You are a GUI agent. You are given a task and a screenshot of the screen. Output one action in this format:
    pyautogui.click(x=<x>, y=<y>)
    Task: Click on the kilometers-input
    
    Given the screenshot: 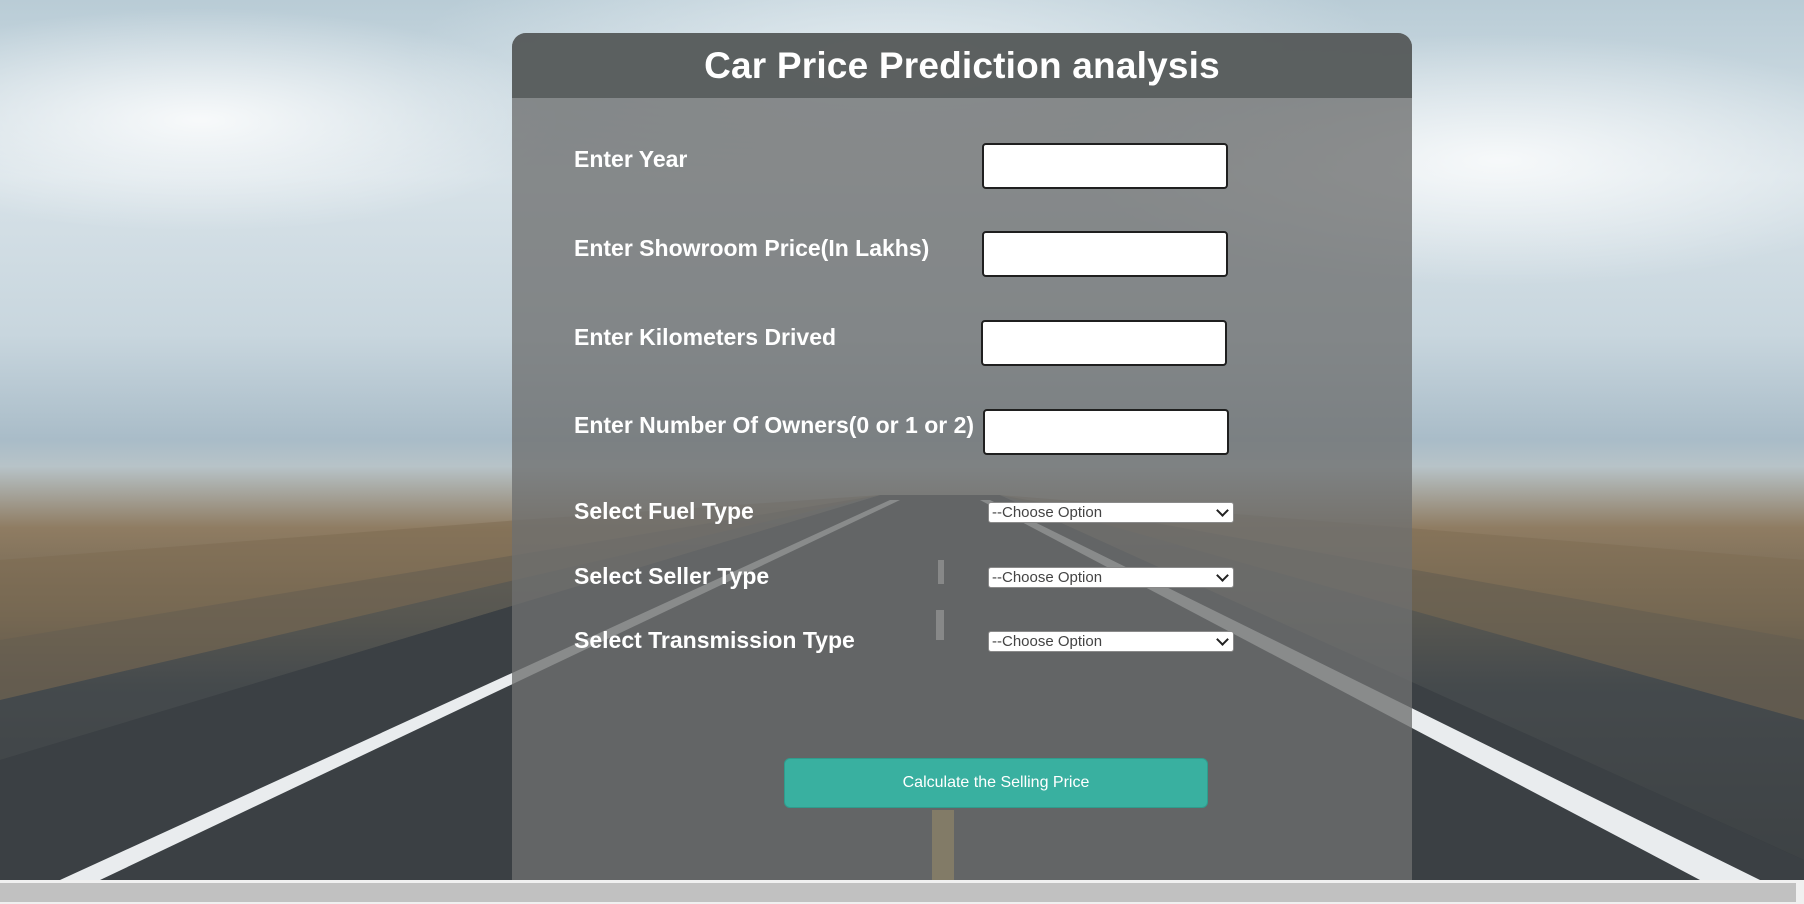 What is the action you would take?
    pyautogui.click(x=1104, y=343)
    